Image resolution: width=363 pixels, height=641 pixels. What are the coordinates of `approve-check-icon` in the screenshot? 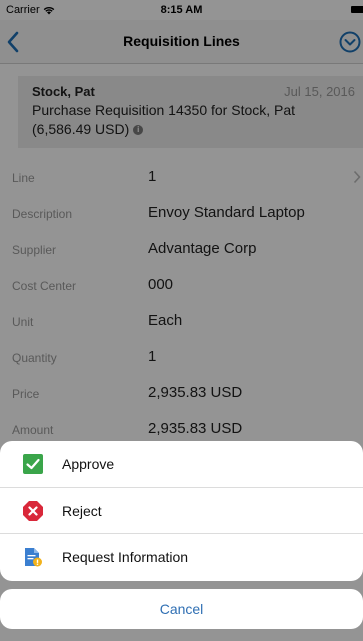 It's located at (33, 464).